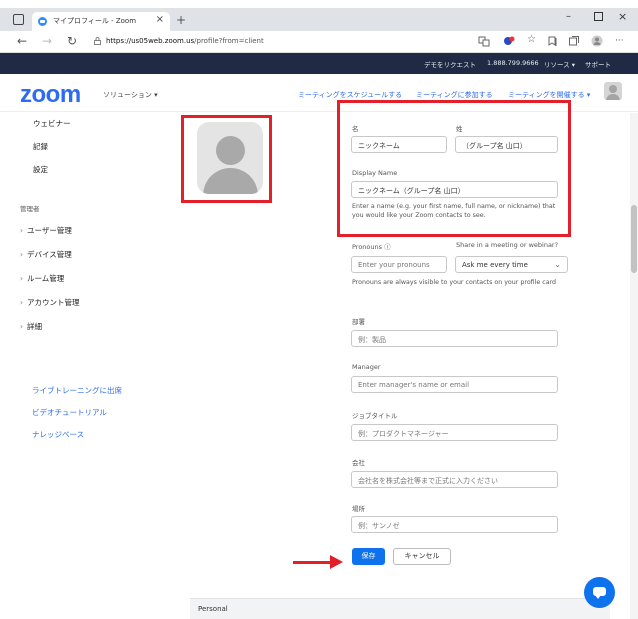  I want to click on scrollbar-thumb, so click(634, 239).